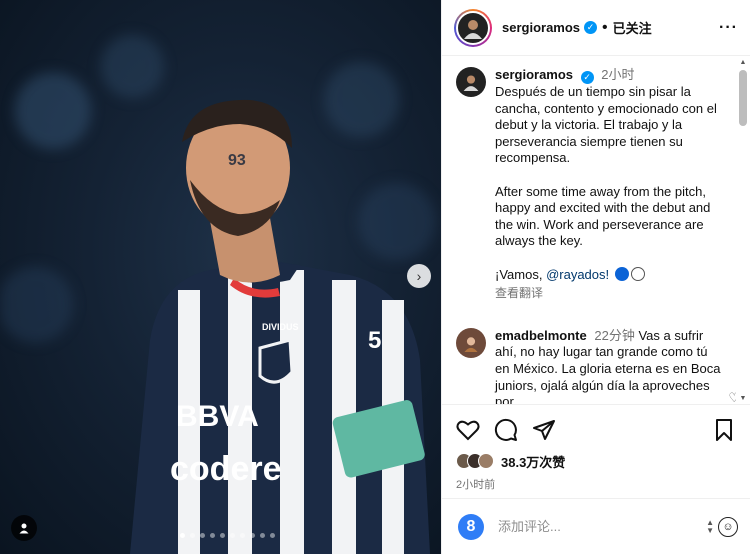 The width and height of the screenshot is (750, 554). I want to click on comment-avatar, so click(471, 342).